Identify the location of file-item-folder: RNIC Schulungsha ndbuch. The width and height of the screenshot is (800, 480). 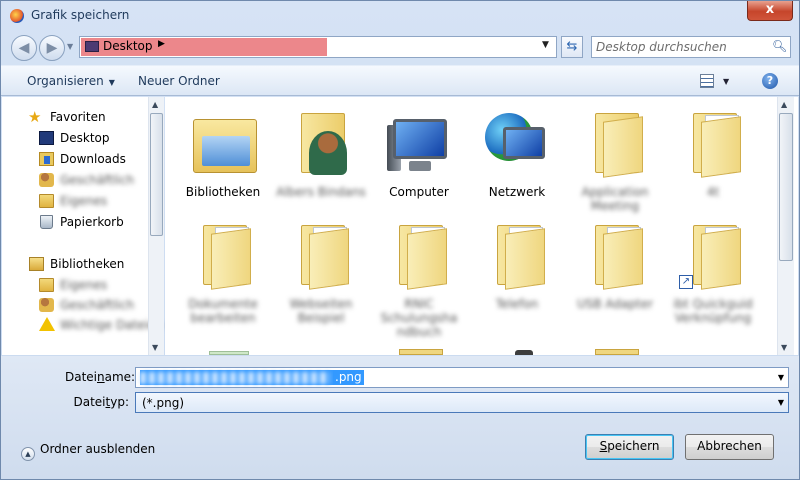
(419, 278).